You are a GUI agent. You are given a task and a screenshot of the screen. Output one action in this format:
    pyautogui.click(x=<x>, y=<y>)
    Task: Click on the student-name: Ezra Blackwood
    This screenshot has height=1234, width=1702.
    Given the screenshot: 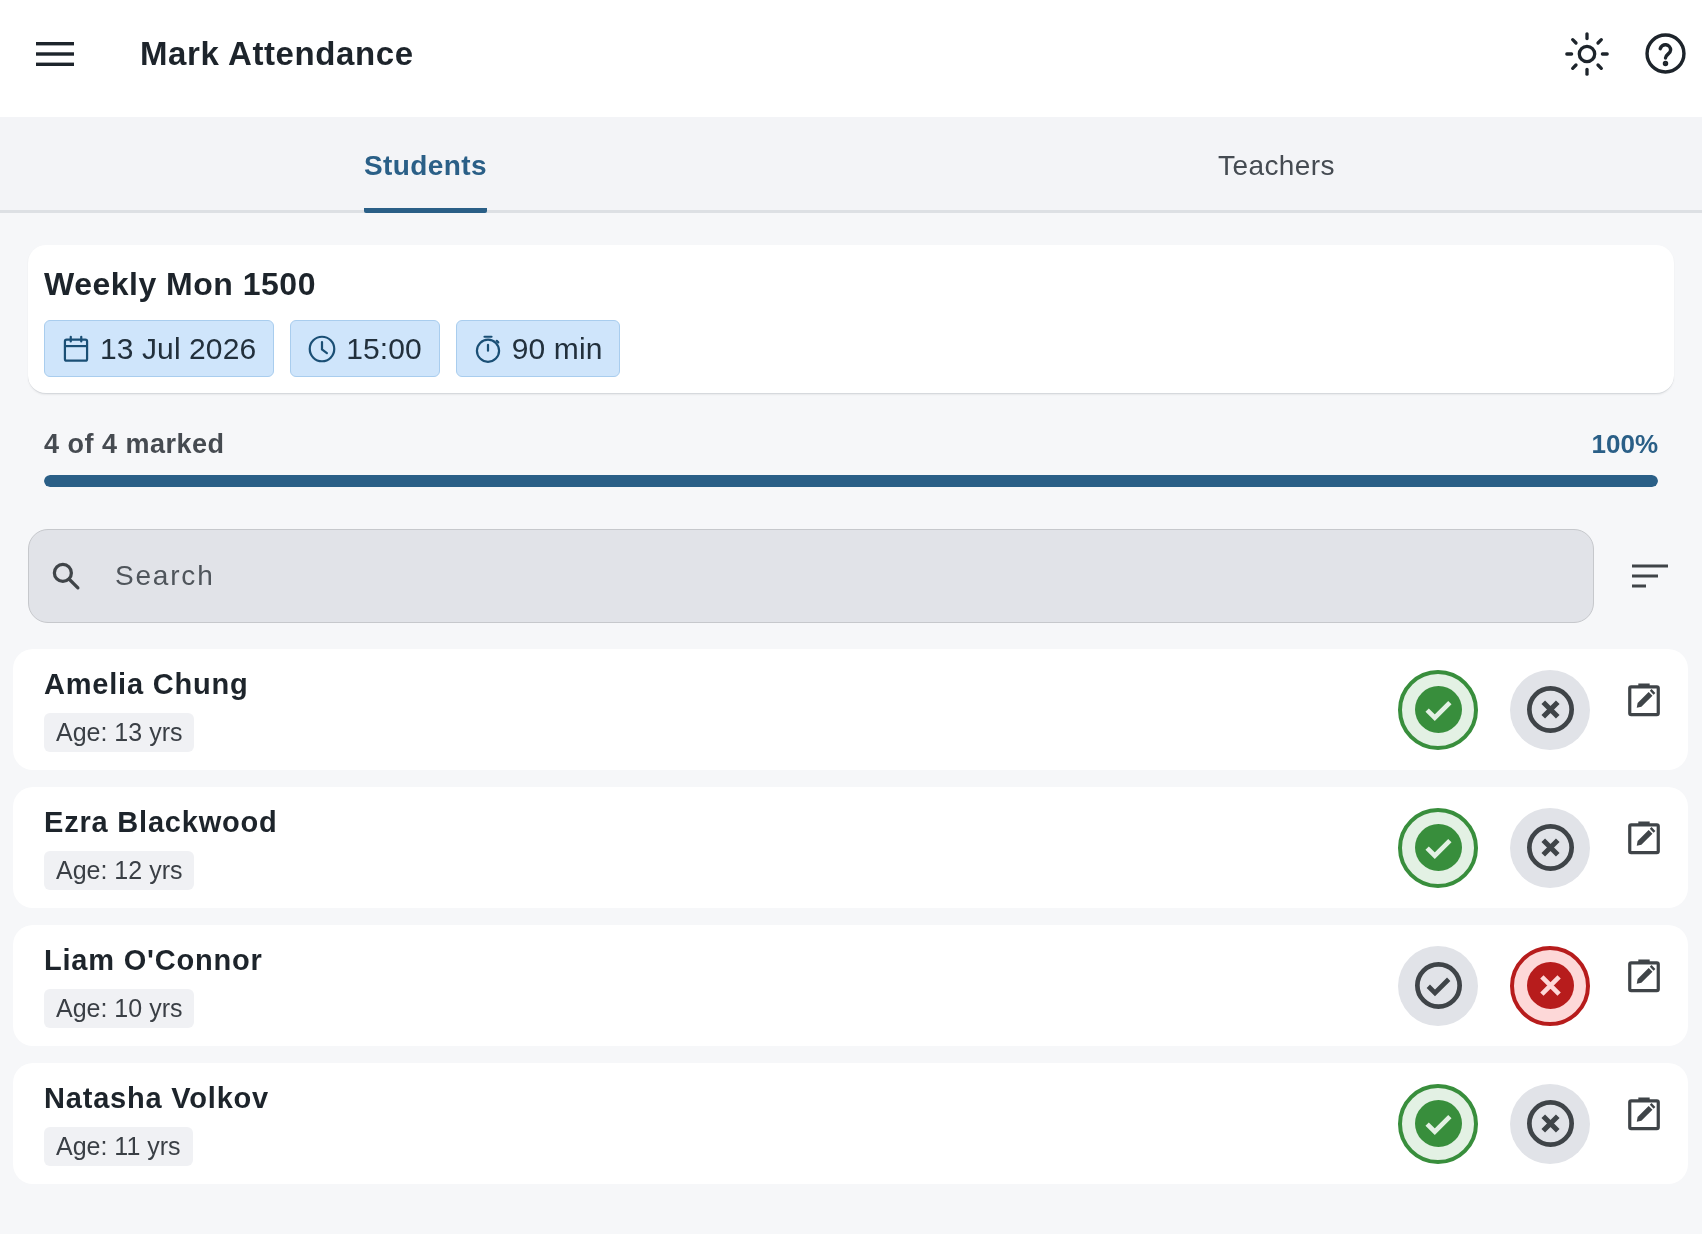 What is the action you would take?
    pyautogui.click(x=161, y=822)
    